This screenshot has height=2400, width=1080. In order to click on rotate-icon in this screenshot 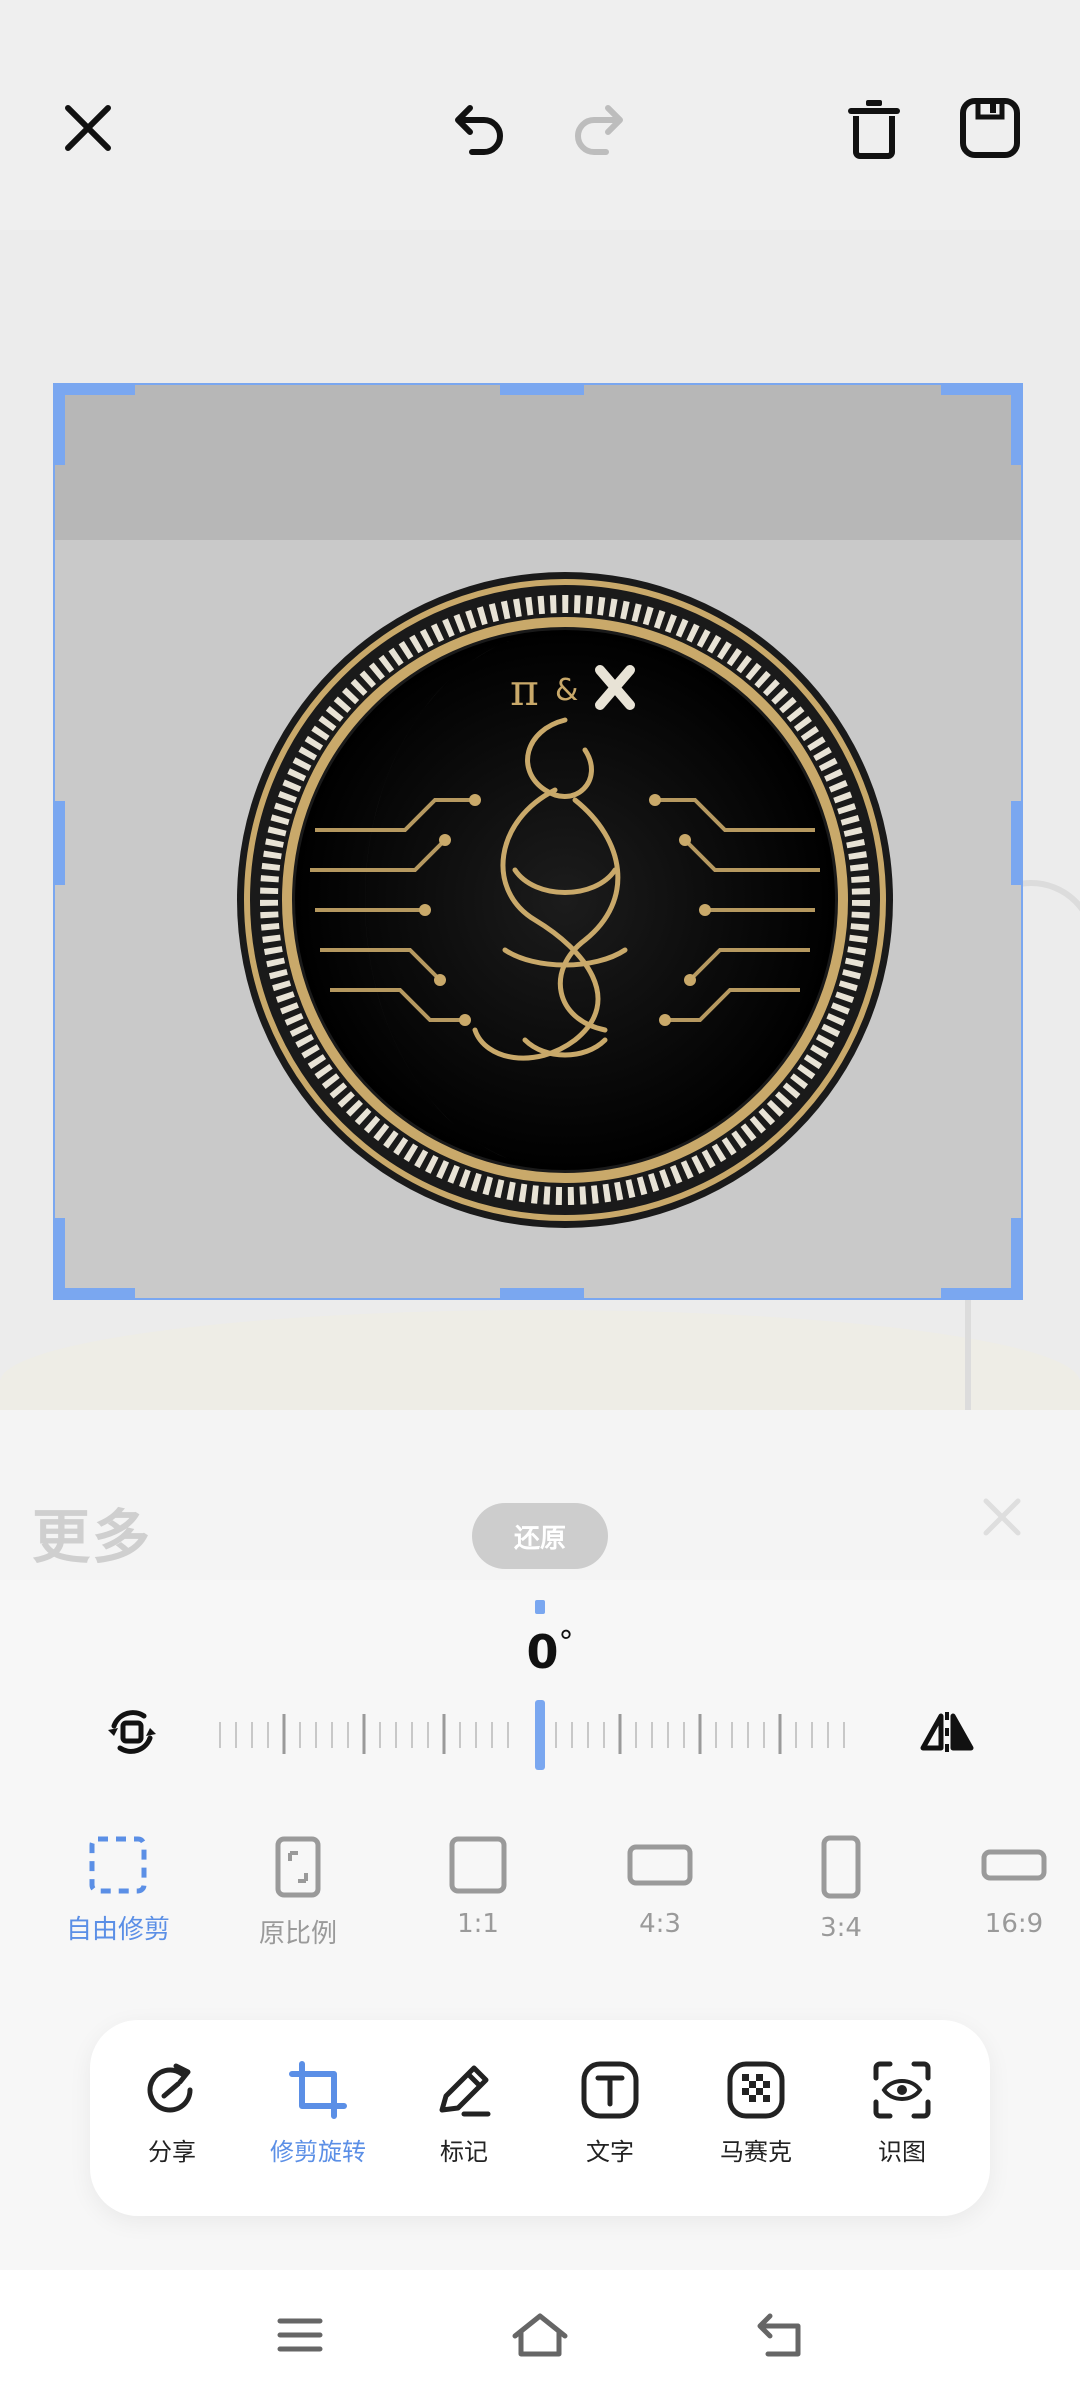, I will do `click(132, 1732)`.